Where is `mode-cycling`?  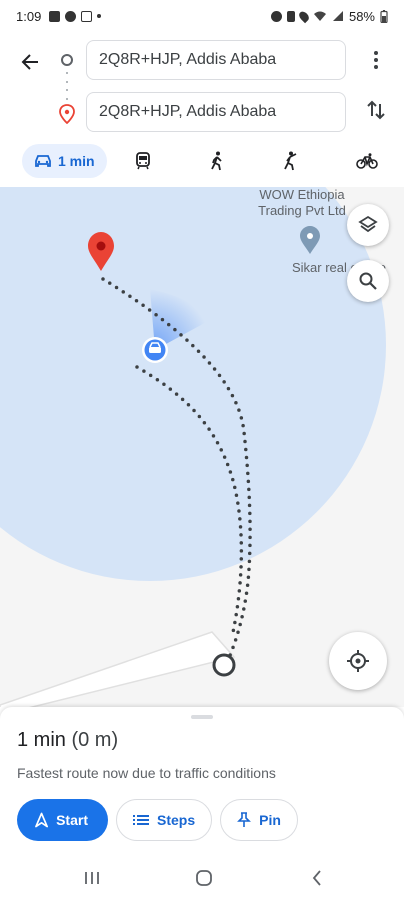 mode-cycling is located at coordinates (367, 161).